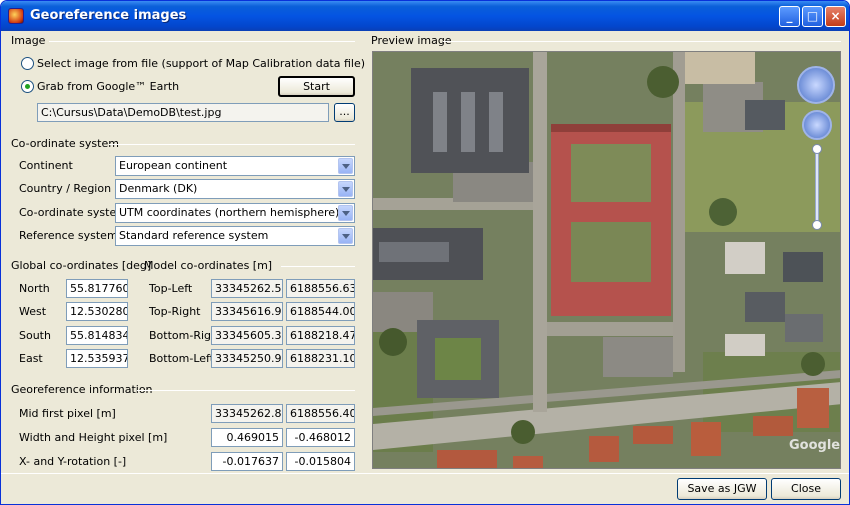 Image resolution: width=850 pixels, height=505 pixels. Describe the element at coordinates (229, 212) in the screenshot. I see `coord-system-value: UTM coordinates (northern hemisphere)` at that location.